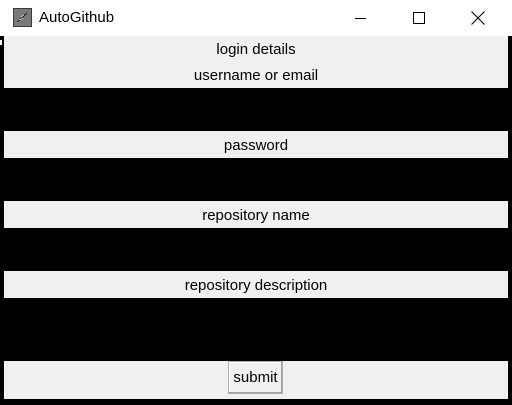 The height and width of the screenshot is (405, 512). I want to click on window-title: AutoGithub, so click(77, 17).